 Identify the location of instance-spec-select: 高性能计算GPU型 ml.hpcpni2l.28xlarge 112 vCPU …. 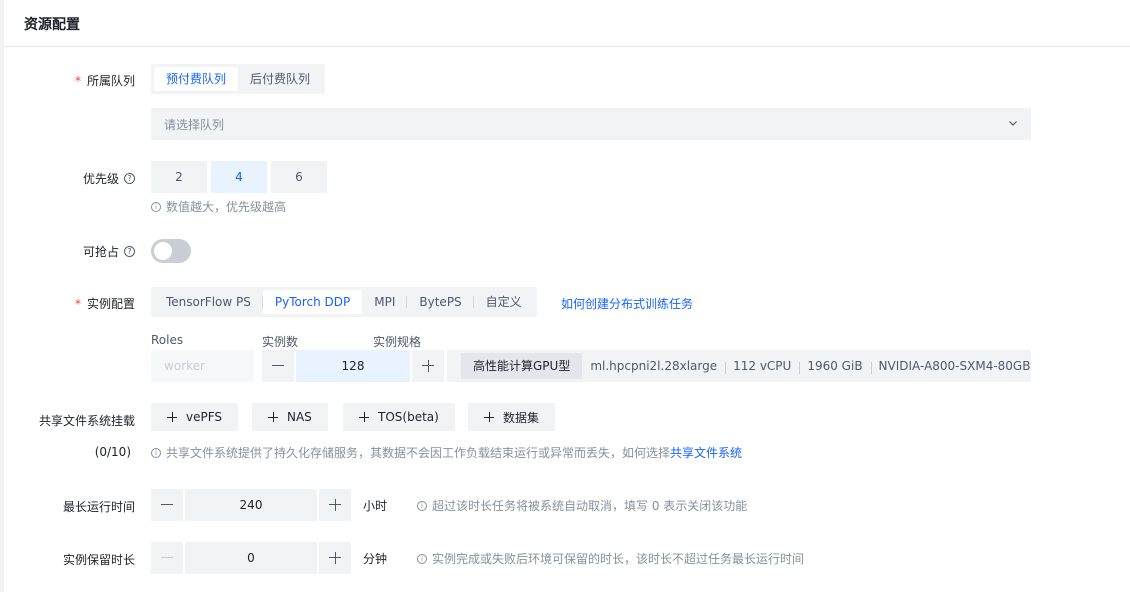
(739, 366).